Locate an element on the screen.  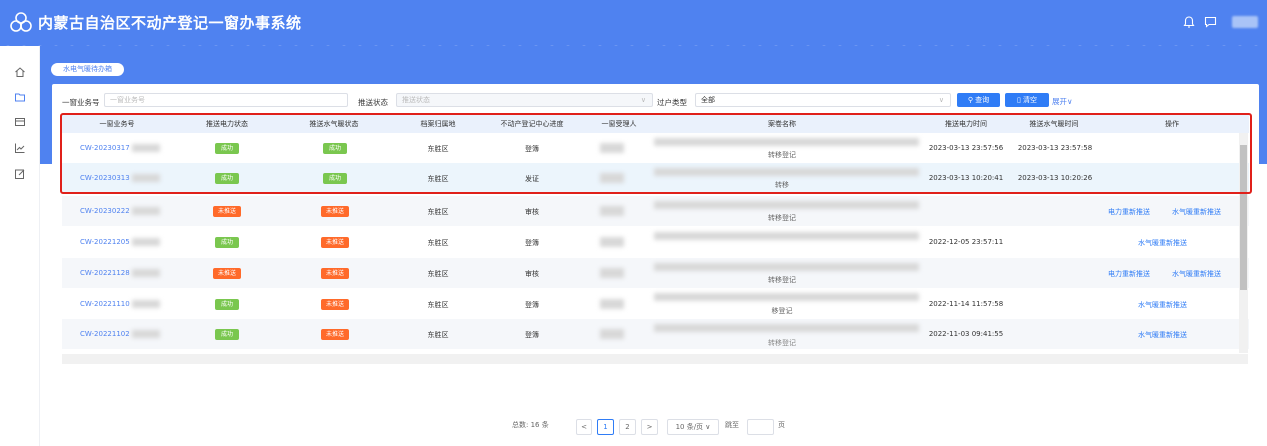
page-unit-label: 页 is located at coordinates (781, 425).